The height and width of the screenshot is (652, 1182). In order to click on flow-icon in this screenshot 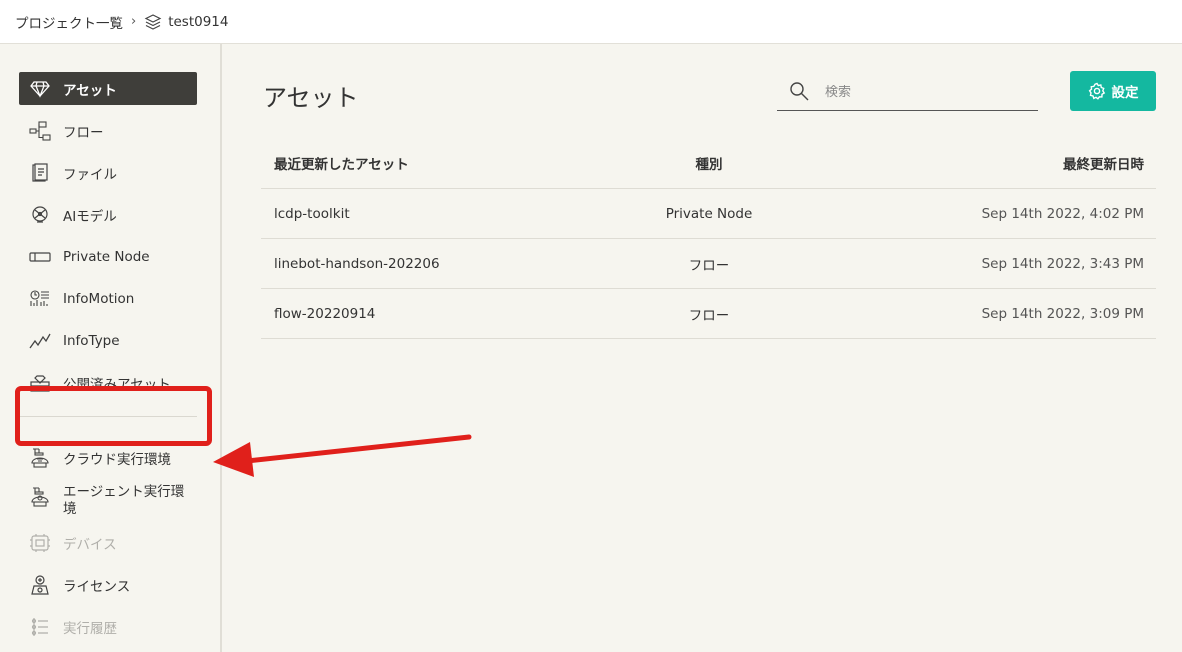, I will do `click(40, 131)`.